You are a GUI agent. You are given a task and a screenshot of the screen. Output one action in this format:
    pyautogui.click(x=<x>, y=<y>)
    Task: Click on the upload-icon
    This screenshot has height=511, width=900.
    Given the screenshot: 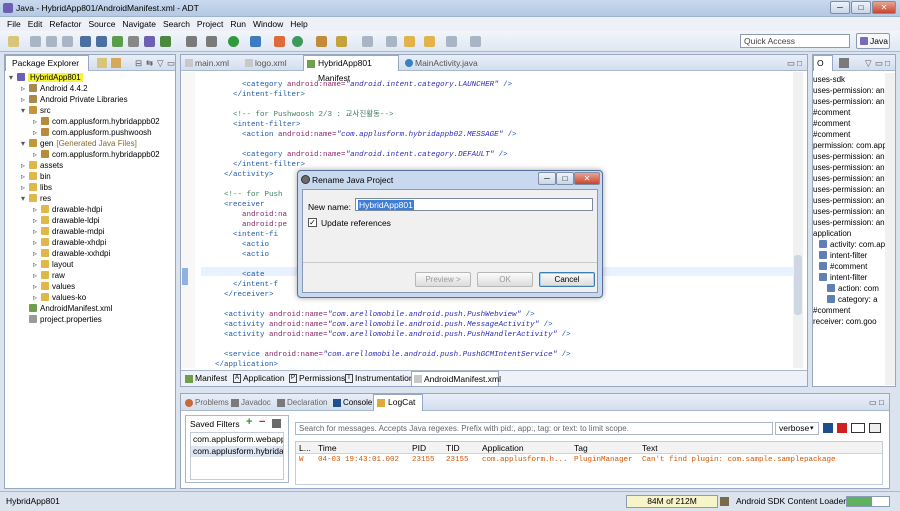 What is the action you would take?
    pyautogui.click(x=101, y=41)
    